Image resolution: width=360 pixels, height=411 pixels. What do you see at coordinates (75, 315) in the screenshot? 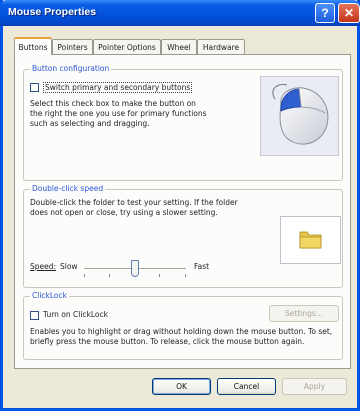
I see `clicklock-label: Turn on ClickLock` at bounding box center [75, 315].